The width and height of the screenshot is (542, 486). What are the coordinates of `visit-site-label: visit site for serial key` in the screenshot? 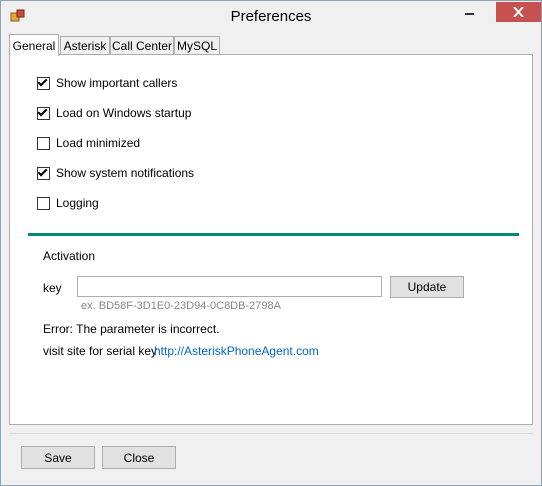 It's located at (100, 351).